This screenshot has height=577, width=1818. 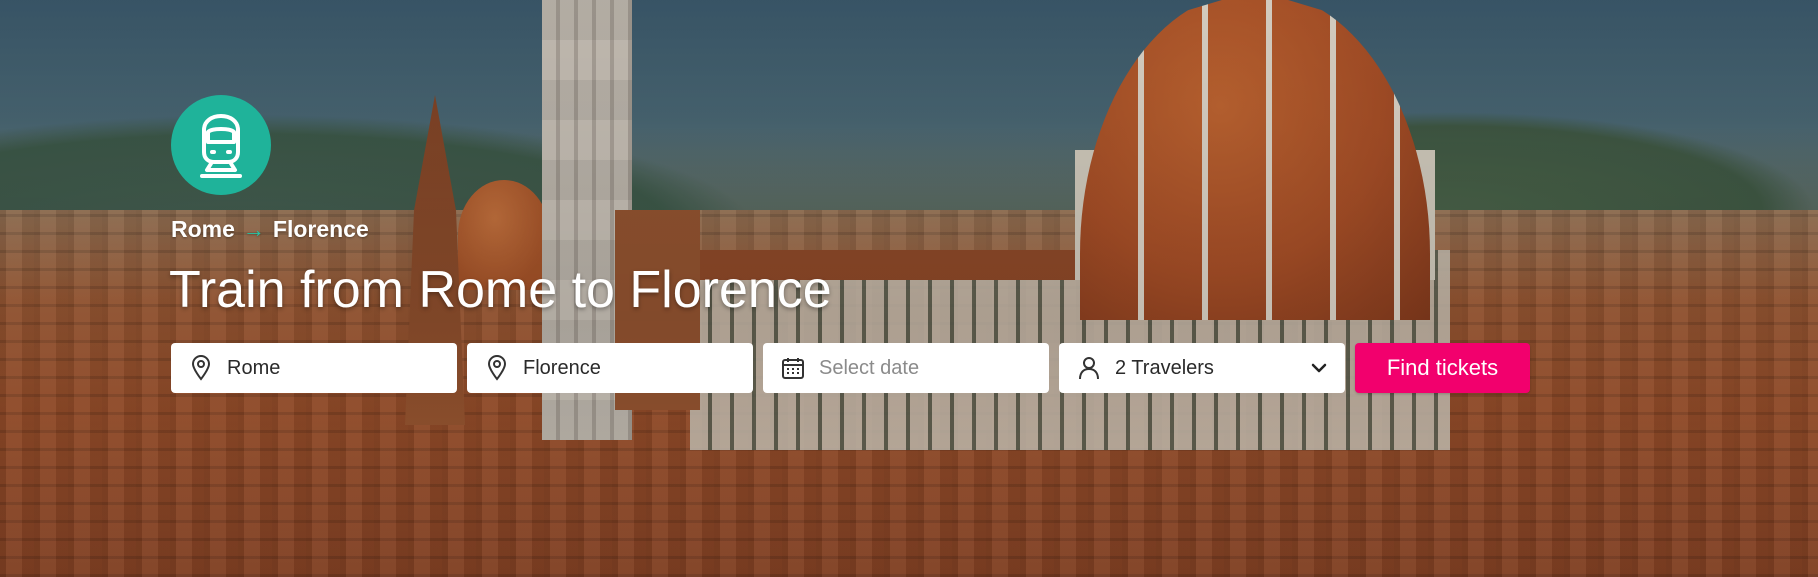 I want to click on train-icon, so click(x=221, y=146).